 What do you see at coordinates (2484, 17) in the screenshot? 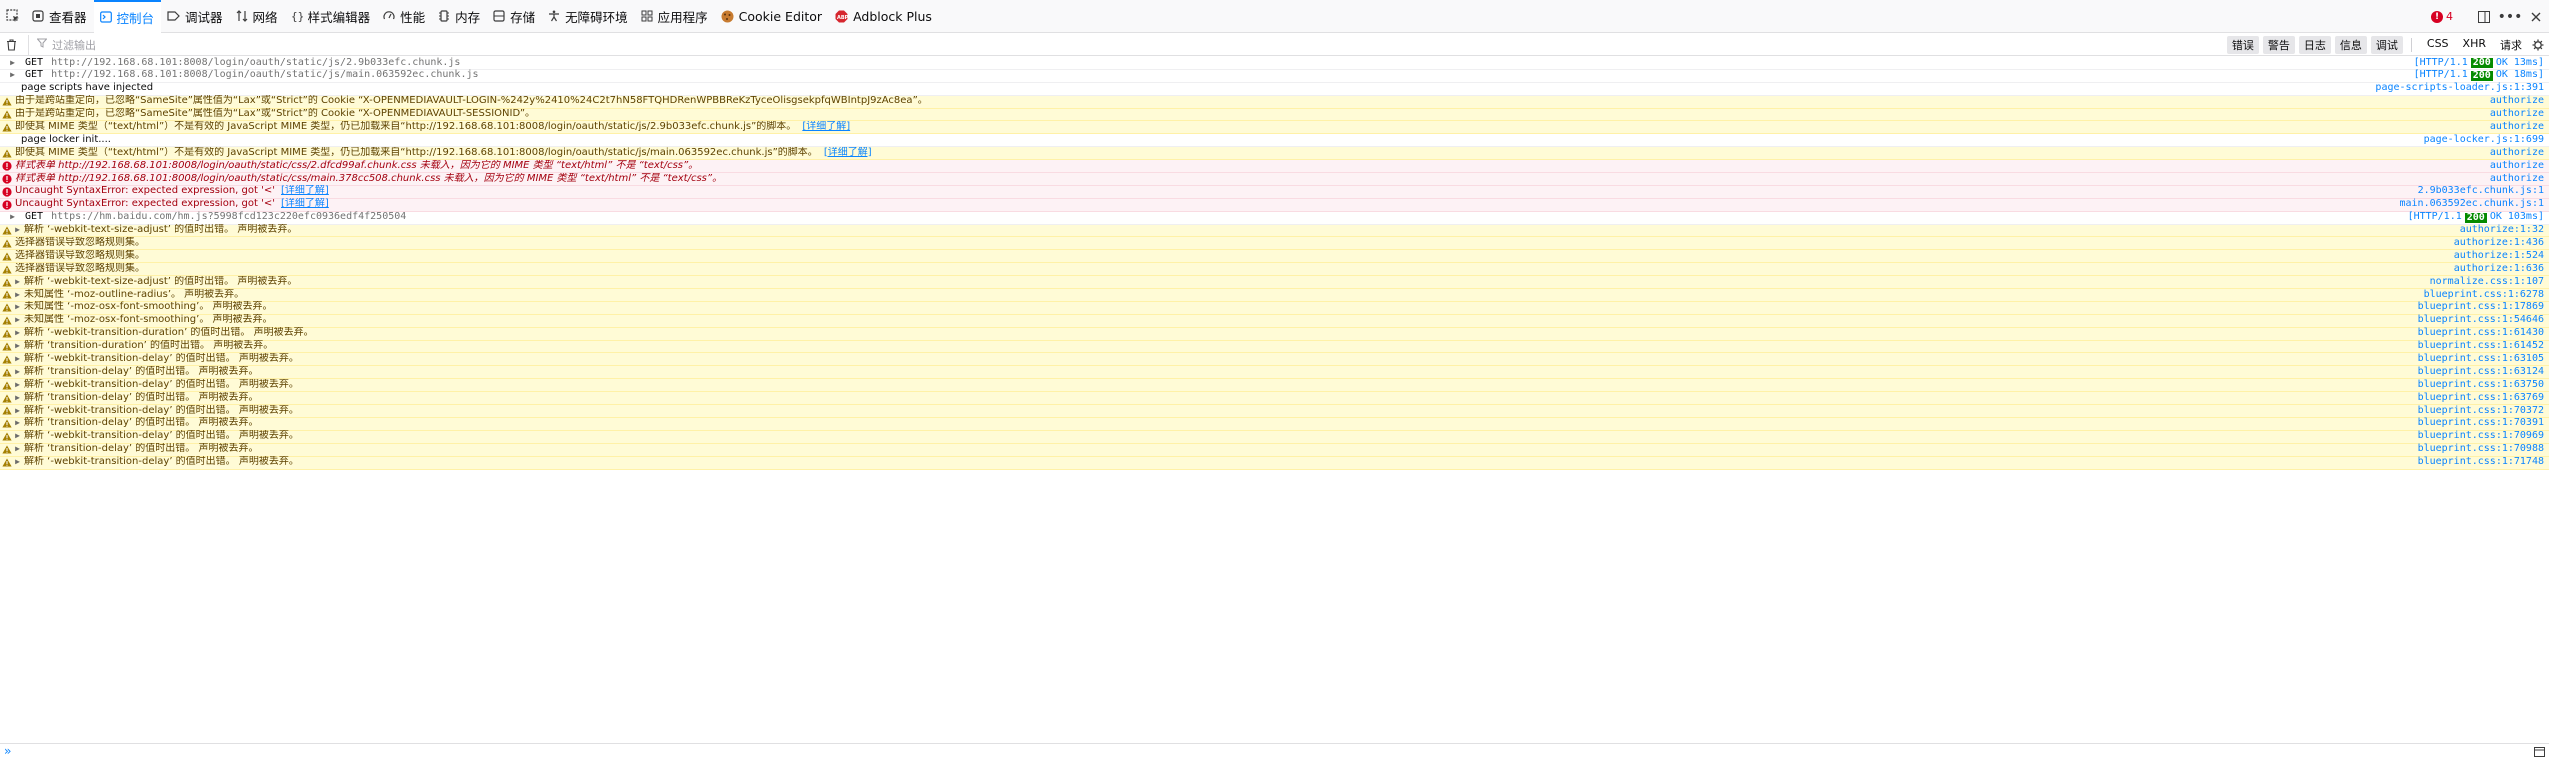
I see `dock-side-icon` at bounding box center [2484, 17].